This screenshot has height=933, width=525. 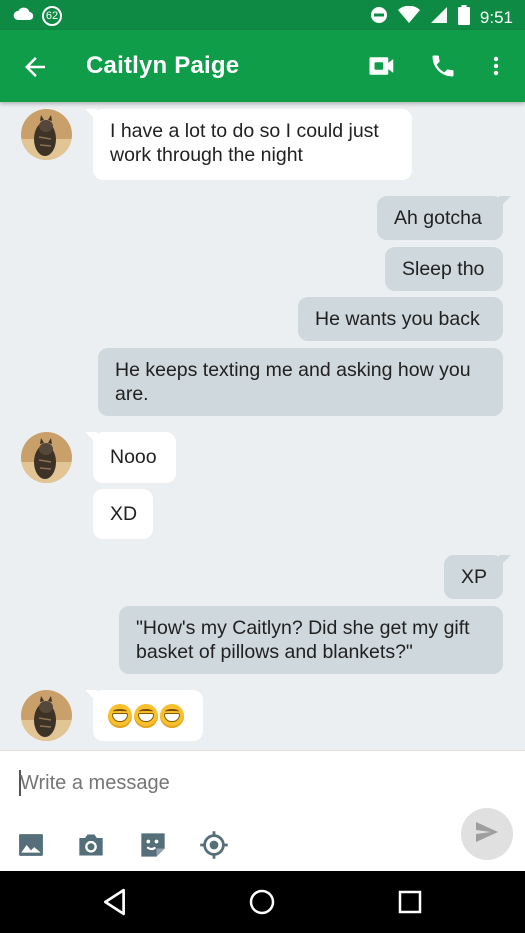 I want to click on nav-back-icon, so click(x=115, y=902).